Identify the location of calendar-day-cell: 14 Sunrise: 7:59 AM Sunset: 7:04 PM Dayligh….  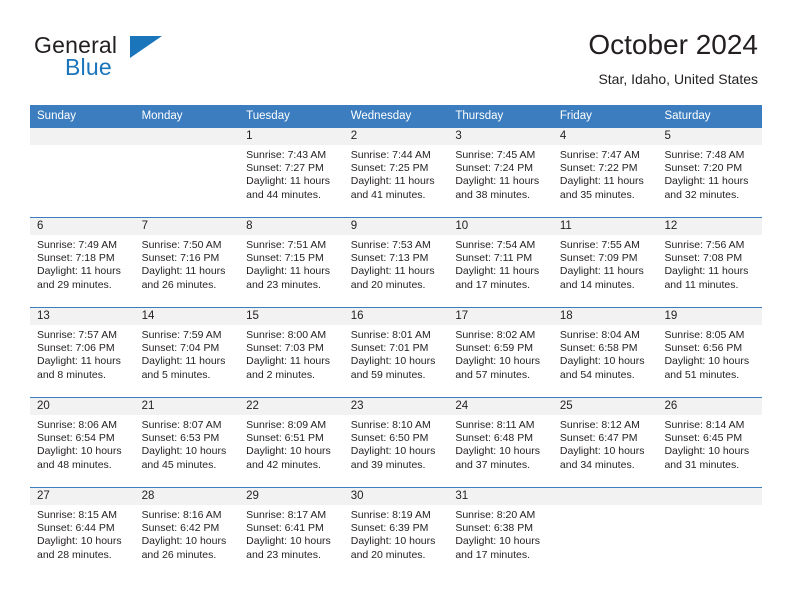
(187, 352).